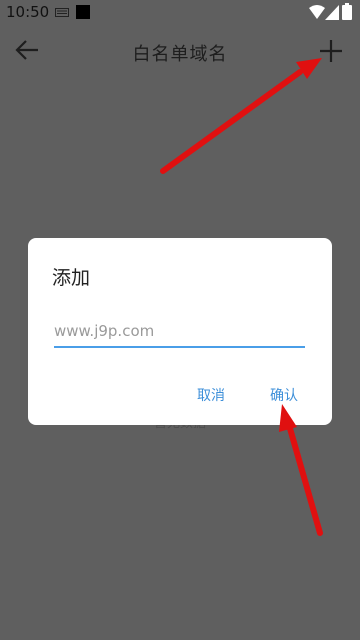 The width and height of the screenshot is (360, 640). Describe the element at coordinates (71, 278) in the screenshot. I see `dialog-title: 添加` at that location.